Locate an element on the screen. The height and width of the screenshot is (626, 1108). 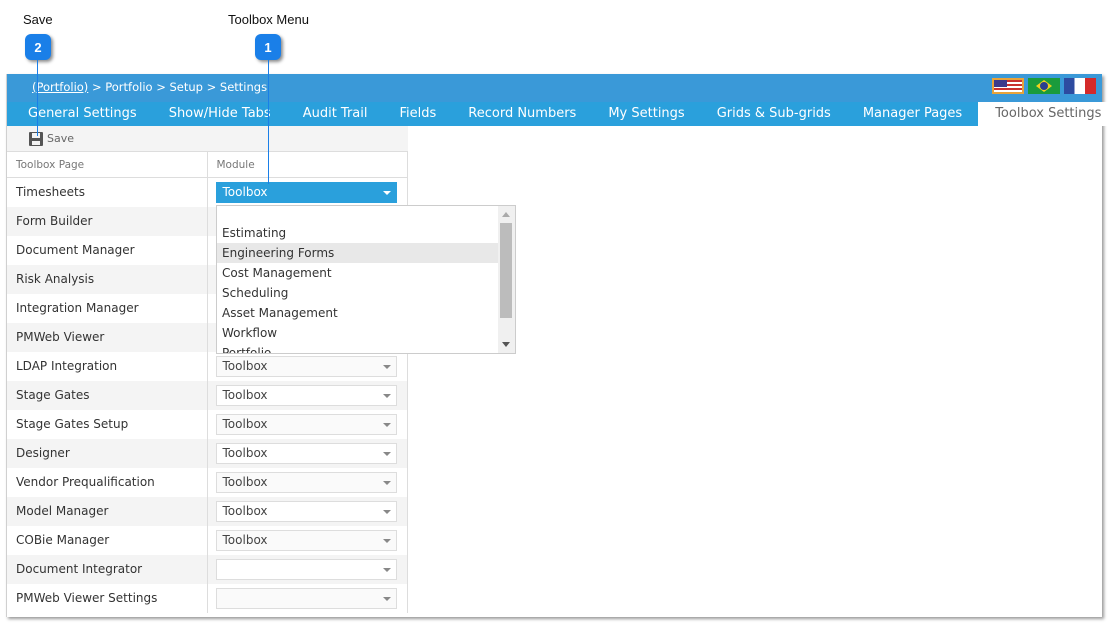
table-row: Timesheets Toolbox is located at coordinates (207, 192).